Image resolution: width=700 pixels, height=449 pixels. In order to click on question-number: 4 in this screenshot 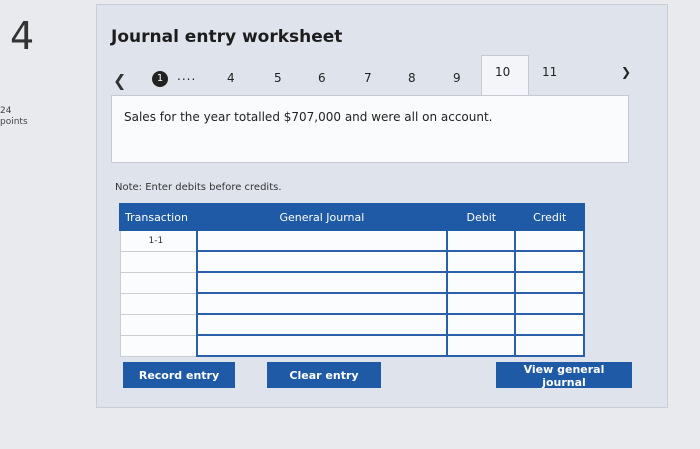, I will do `click(22, 36)`.